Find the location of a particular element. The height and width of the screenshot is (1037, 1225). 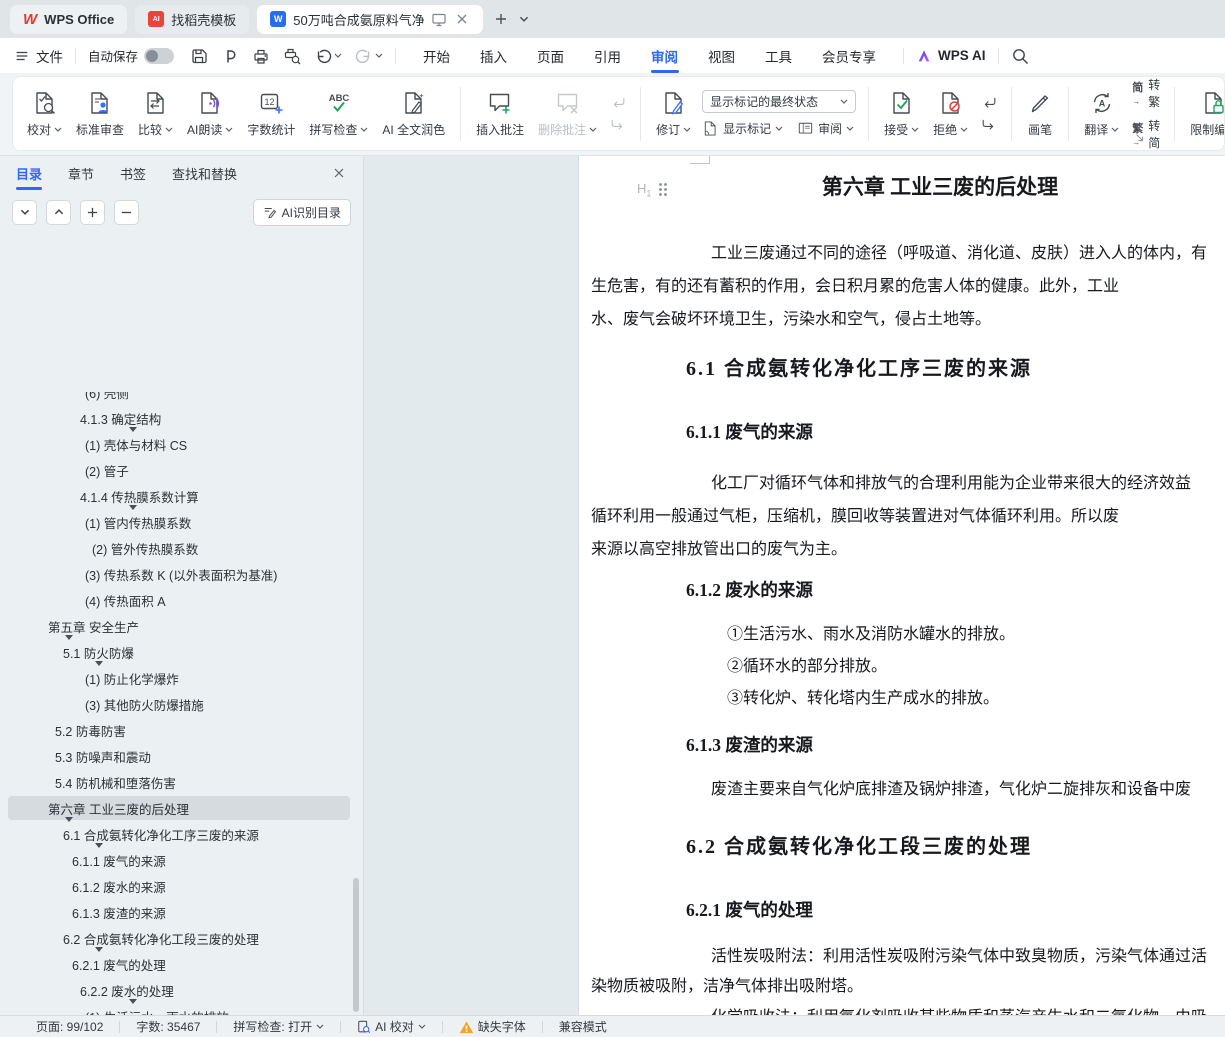

toc-item: (1) 管内传热膜系数 is located at coordinates (181, 522).